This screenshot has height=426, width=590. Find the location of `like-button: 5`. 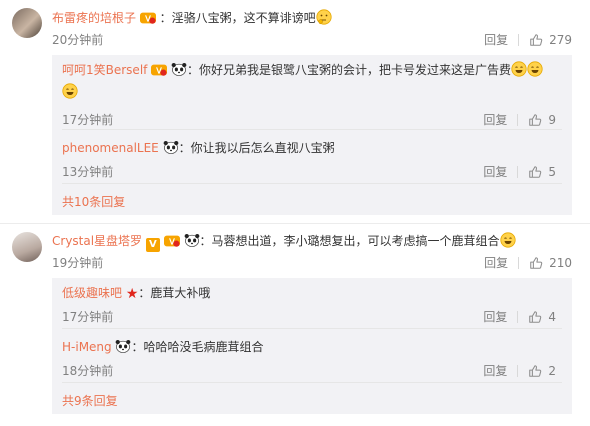

like-button: 5 is located at coordinates (542, 172).